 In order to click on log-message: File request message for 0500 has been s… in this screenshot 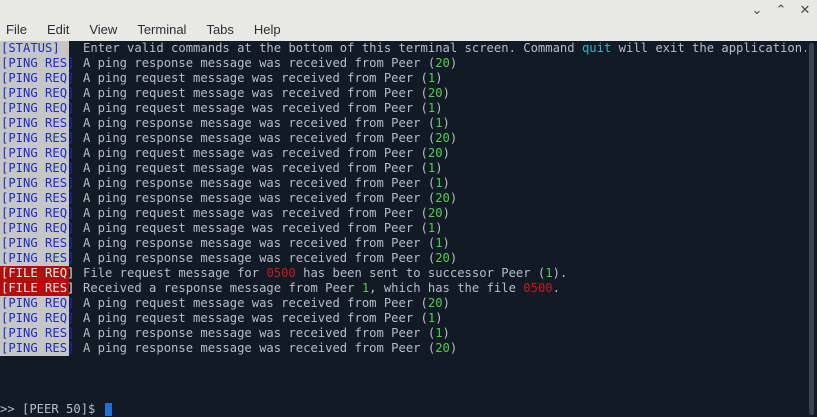, I will do `click(318, 273)`.